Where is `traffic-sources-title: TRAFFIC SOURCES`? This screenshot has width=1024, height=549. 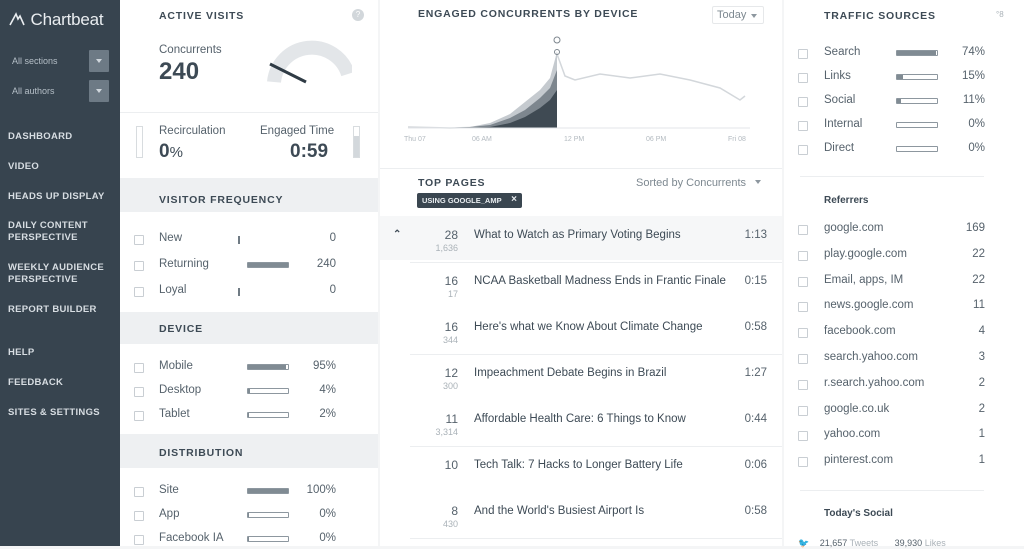 traffic-sources-title: TRAFFIC SOURCES is located at coordinates (880, 16).